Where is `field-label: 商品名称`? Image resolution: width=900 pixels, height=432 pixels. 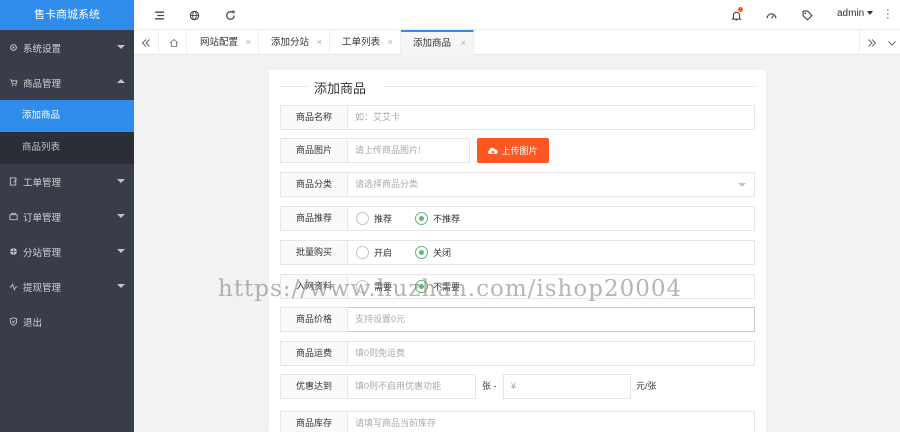 field-label: 商品名称 is located at coordinates (314, 117).